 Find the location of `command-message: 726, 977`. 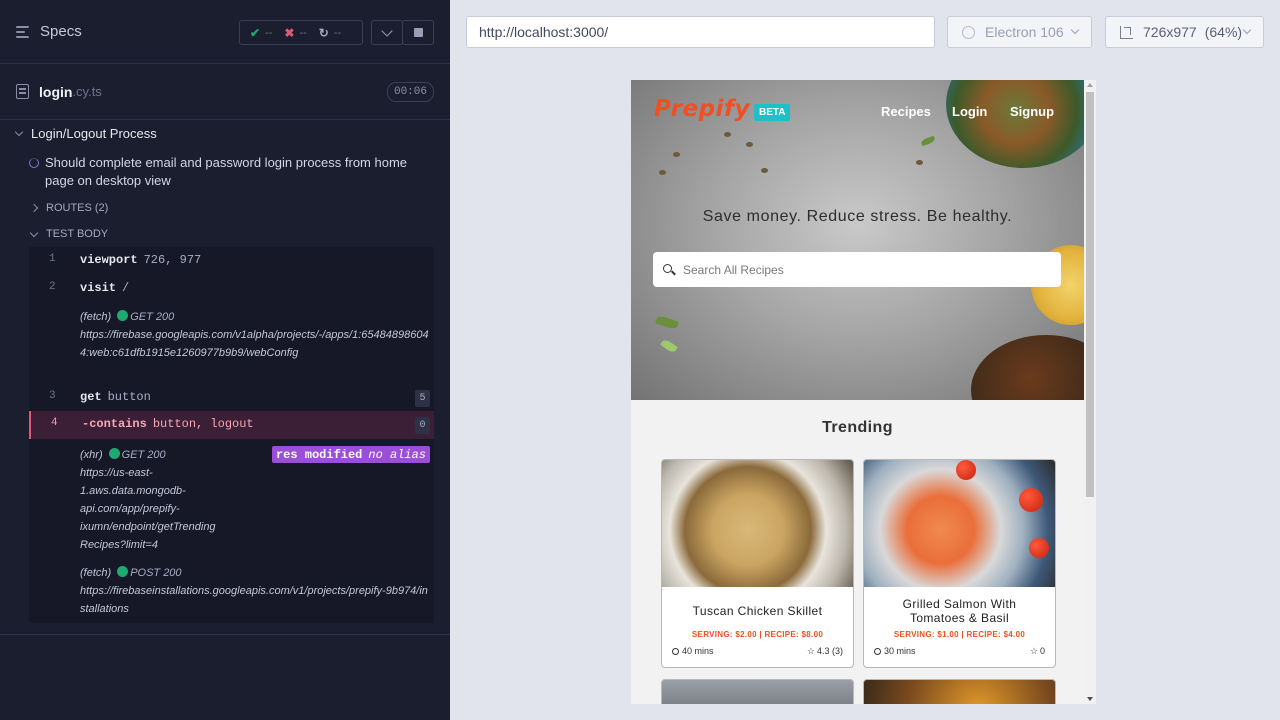

command-message: 726, 977 is located at coordinates (172, 260).